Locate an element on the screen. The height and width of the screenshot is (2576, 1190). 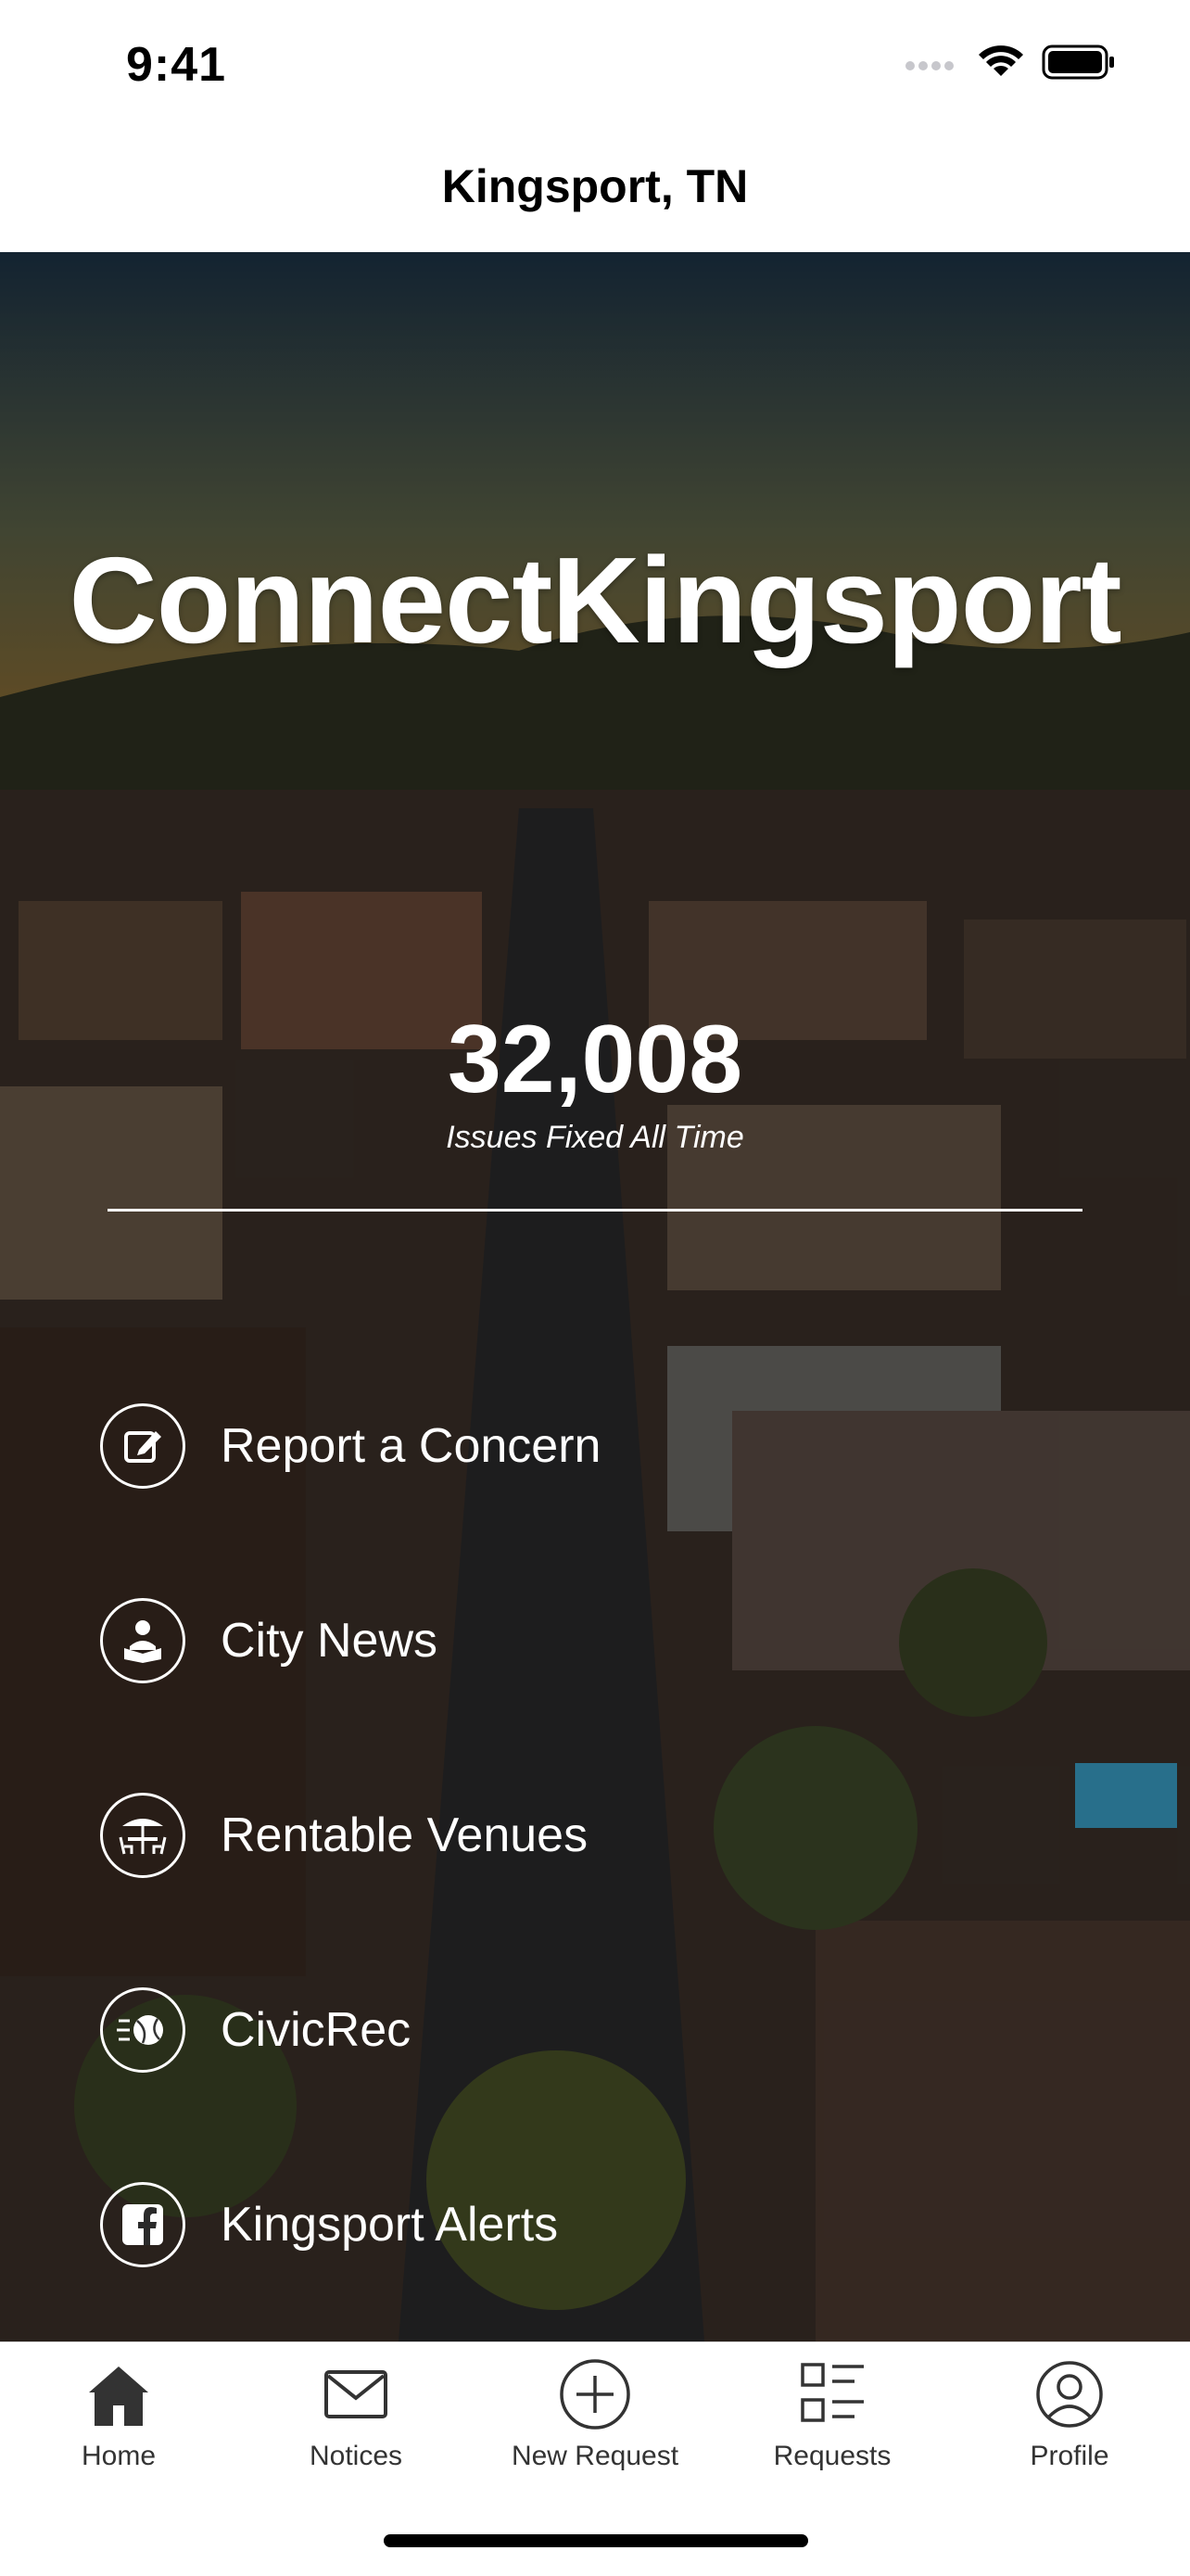
tab-notices: Notices is located at coordinates (356, 2422).